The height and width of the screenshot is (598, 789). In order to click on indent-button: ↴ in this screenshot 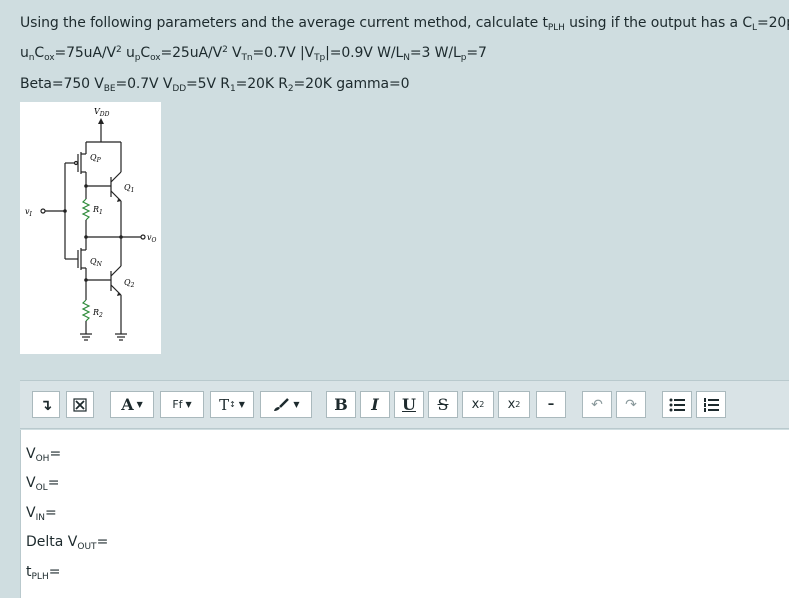, I will do `click(46, 404)`.